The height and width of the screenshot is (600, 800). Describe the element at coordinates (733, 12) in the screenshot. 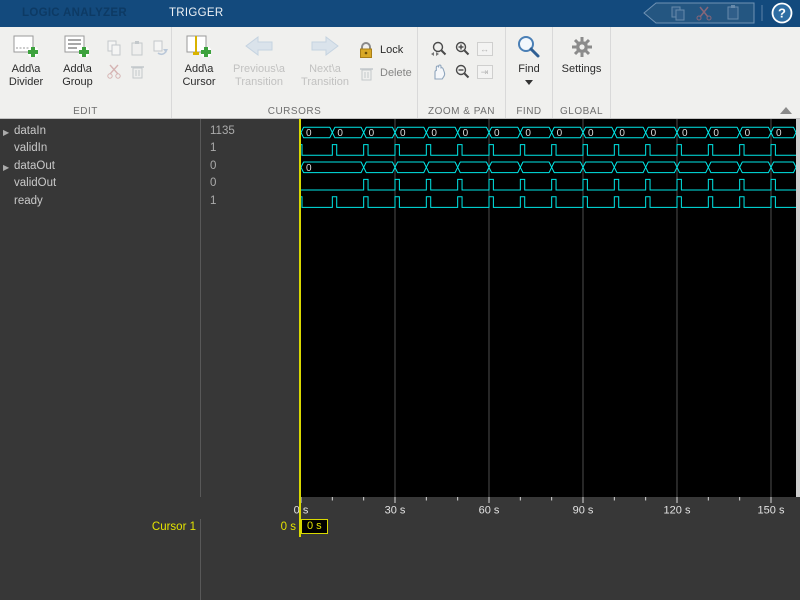

I see `paste-icon` at that location.